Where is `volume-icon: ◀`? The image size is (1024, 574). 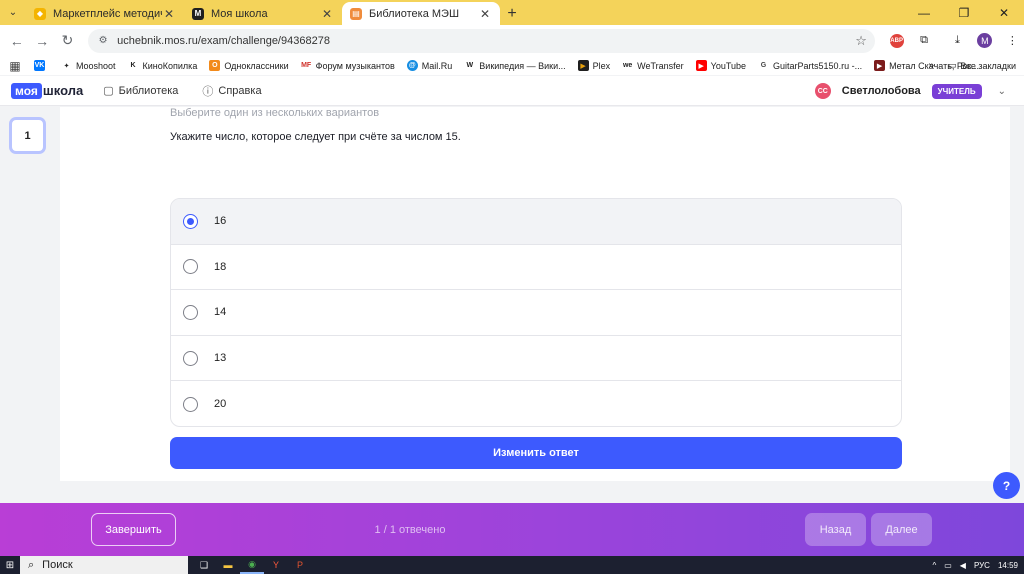 volume-icon: ◀ is located at coordinates (963, 565).